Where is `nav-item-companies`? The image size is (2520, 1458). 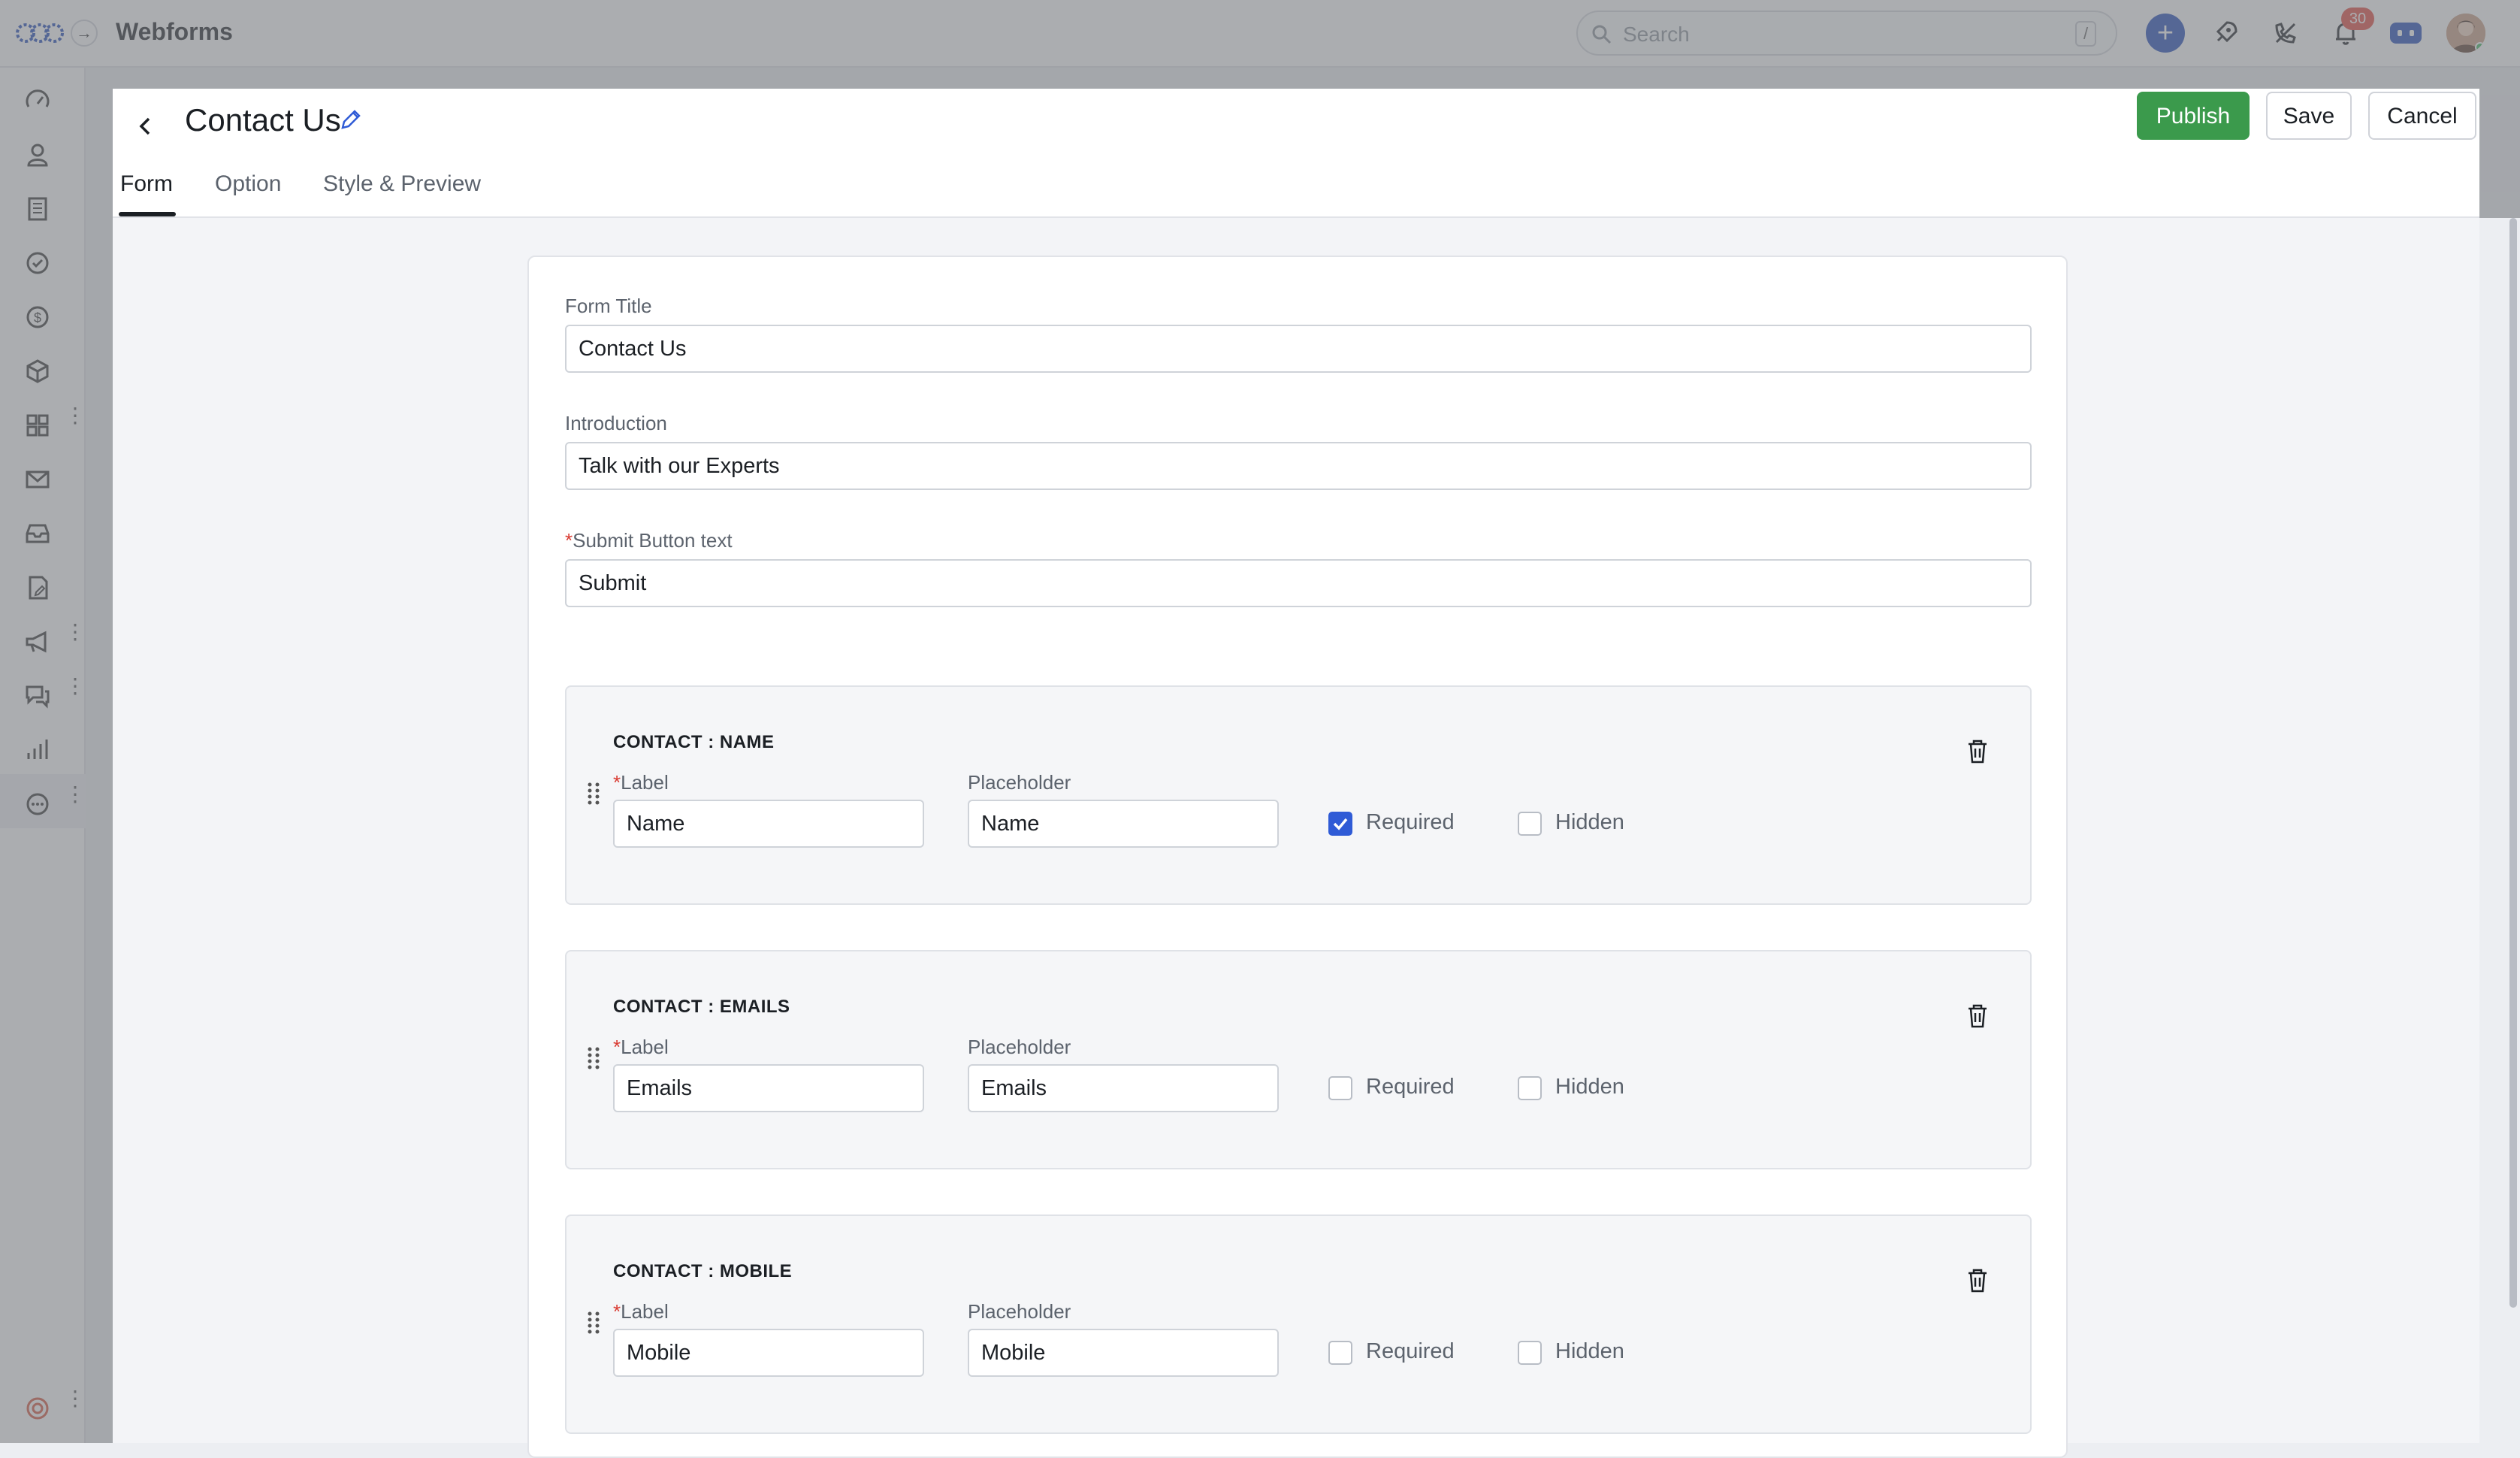
nav-item-companies is located at coordinates (43, 206).